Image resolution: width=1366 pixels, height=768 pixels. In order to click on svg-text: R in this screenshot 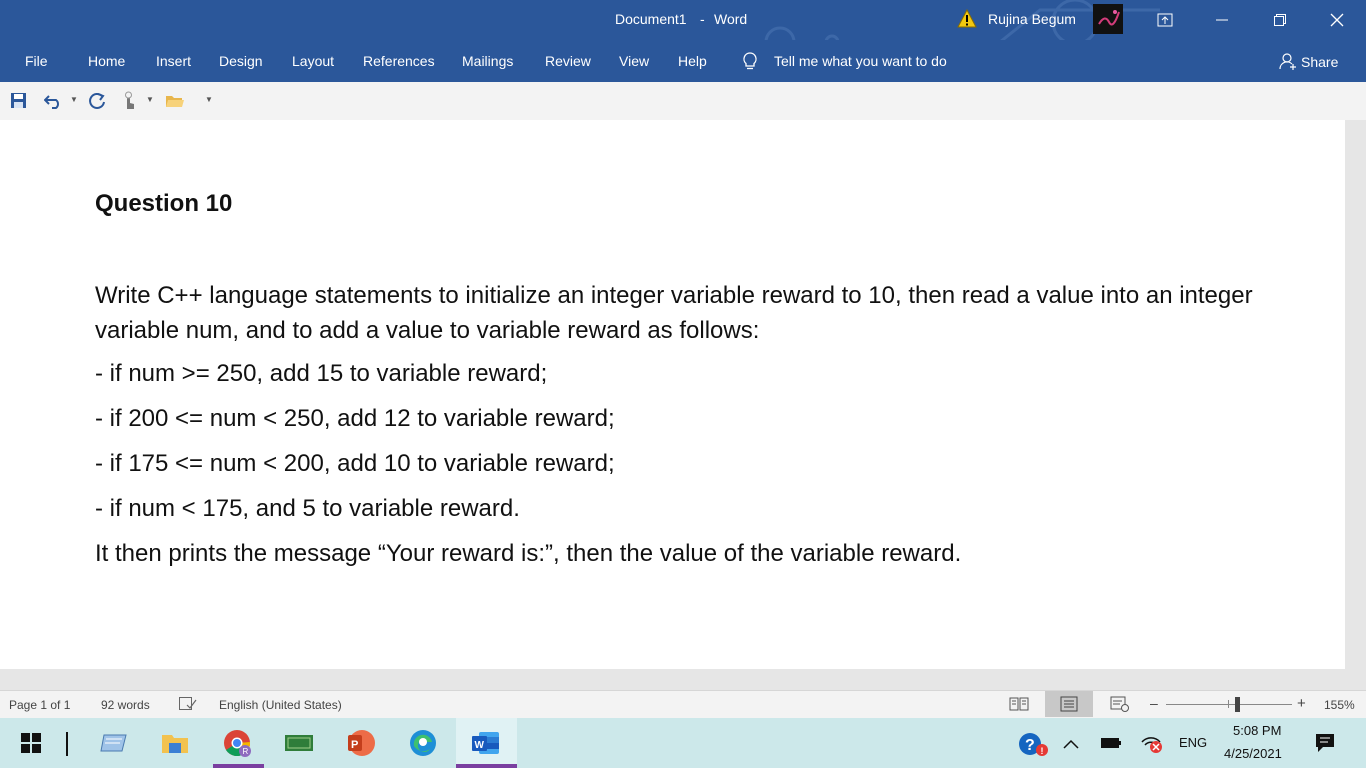, I will do `click(246, 751)`.